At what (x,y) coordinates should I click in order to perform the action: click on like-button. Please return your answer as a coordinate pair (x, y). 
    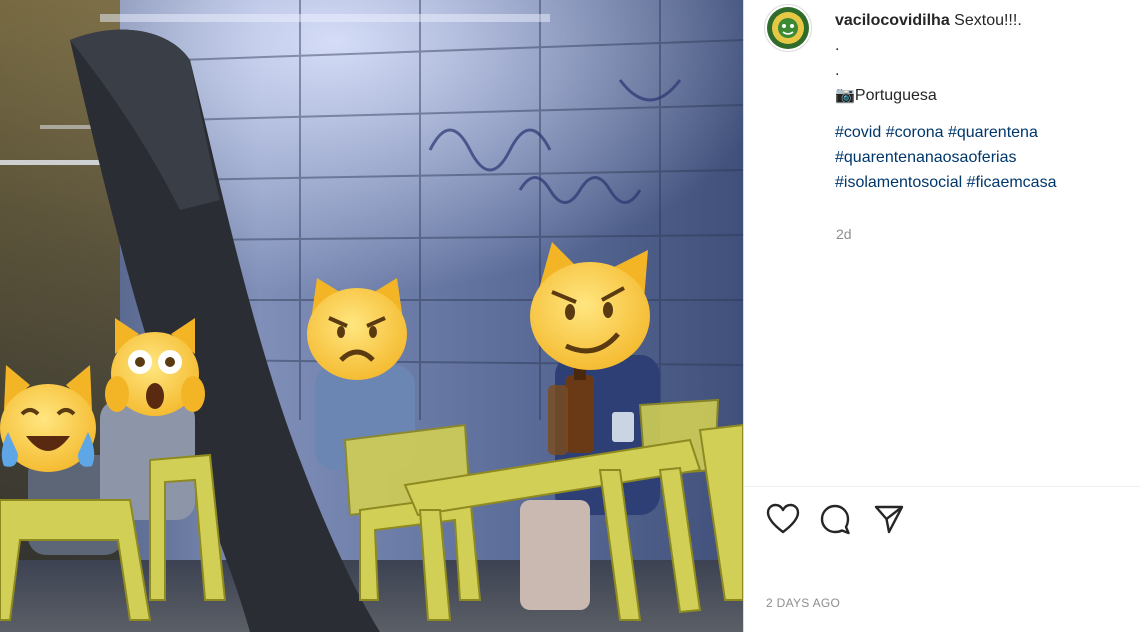
    Looking at the image, I should click on (783, 521).